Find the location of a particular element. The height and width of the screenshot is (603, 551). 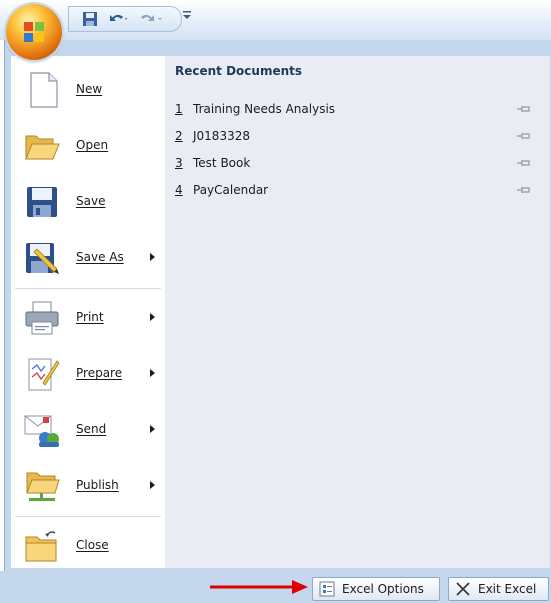

close-icon is located at coordinates (463, 589).